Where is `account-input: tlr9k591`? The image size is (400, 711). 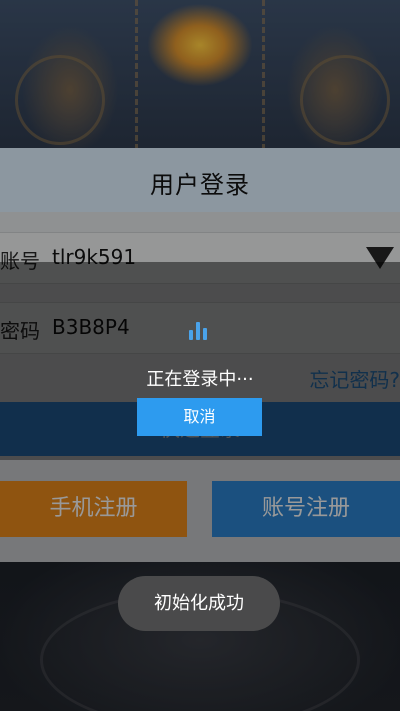 account-input: tlr9k591 is located at coordinates (94, 257).